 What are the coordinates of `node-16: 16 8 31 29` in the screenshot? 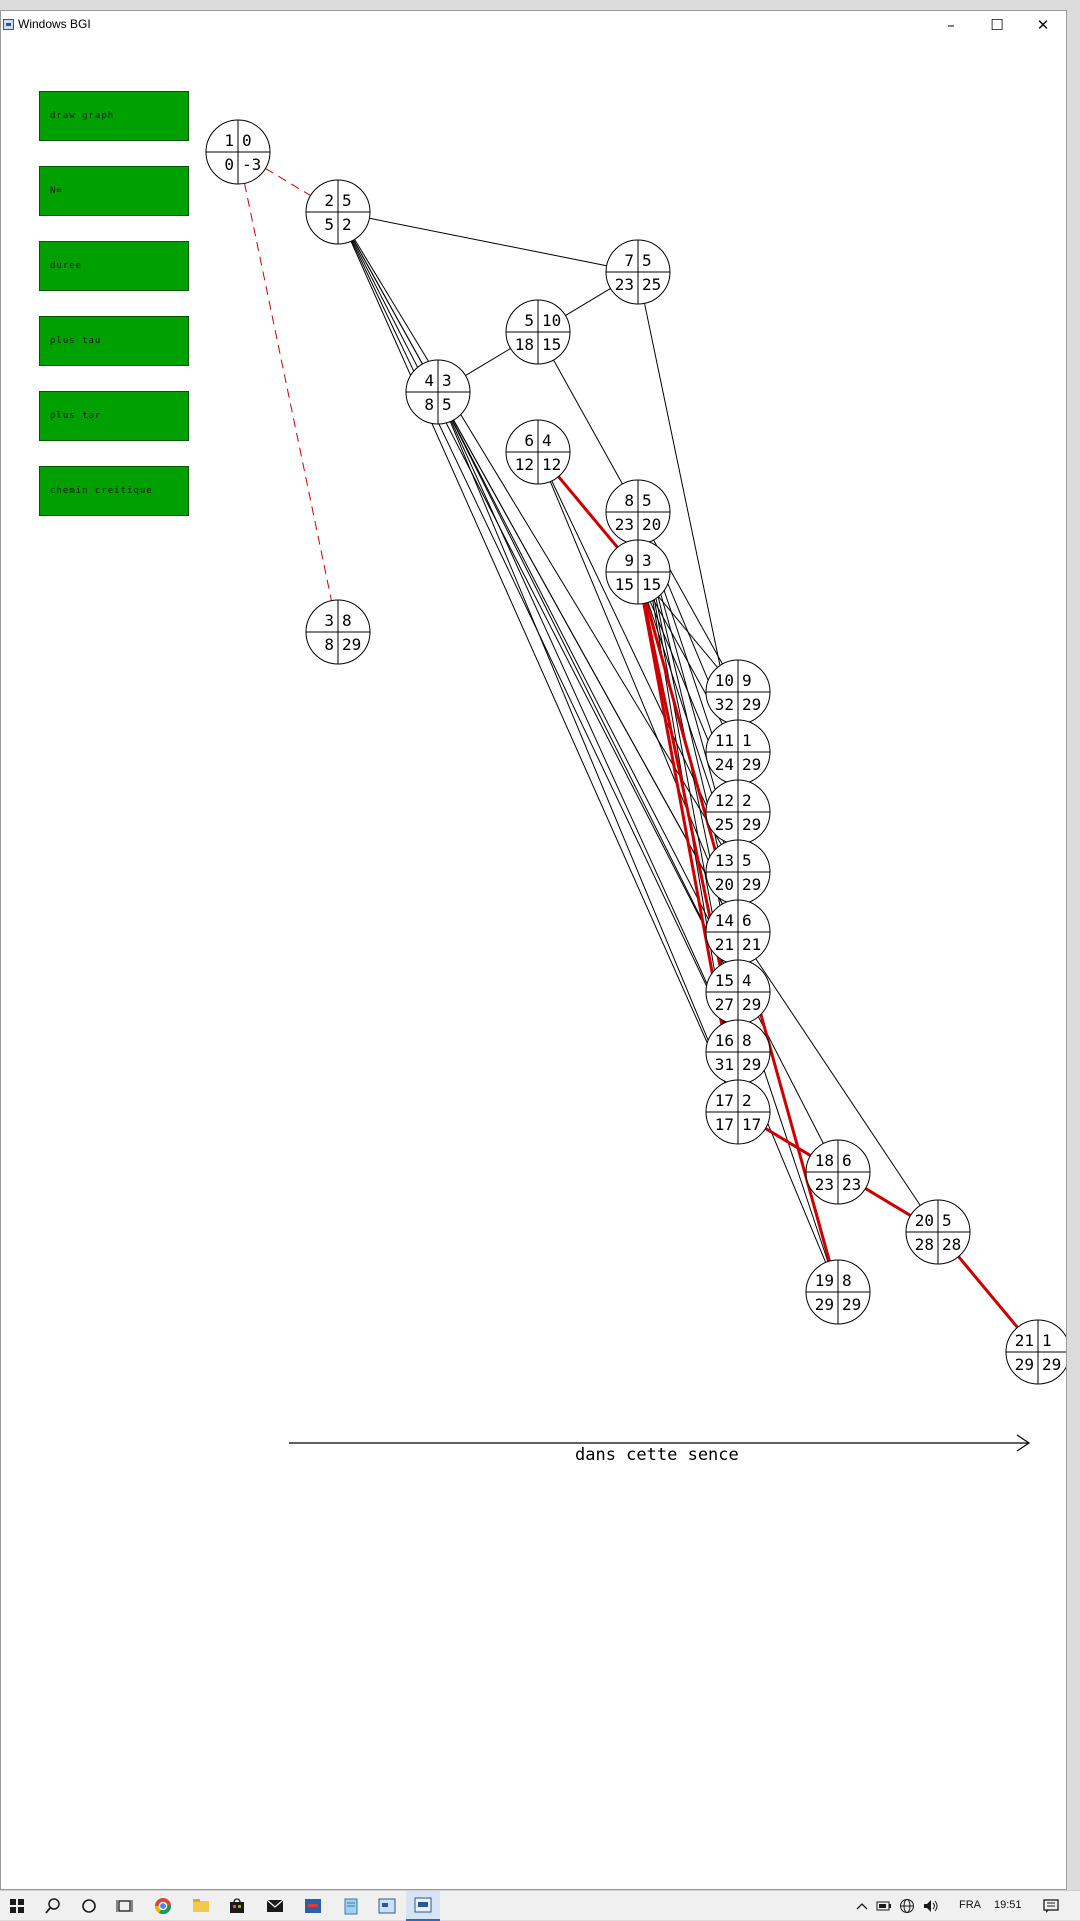 It's located at (738, 1052).